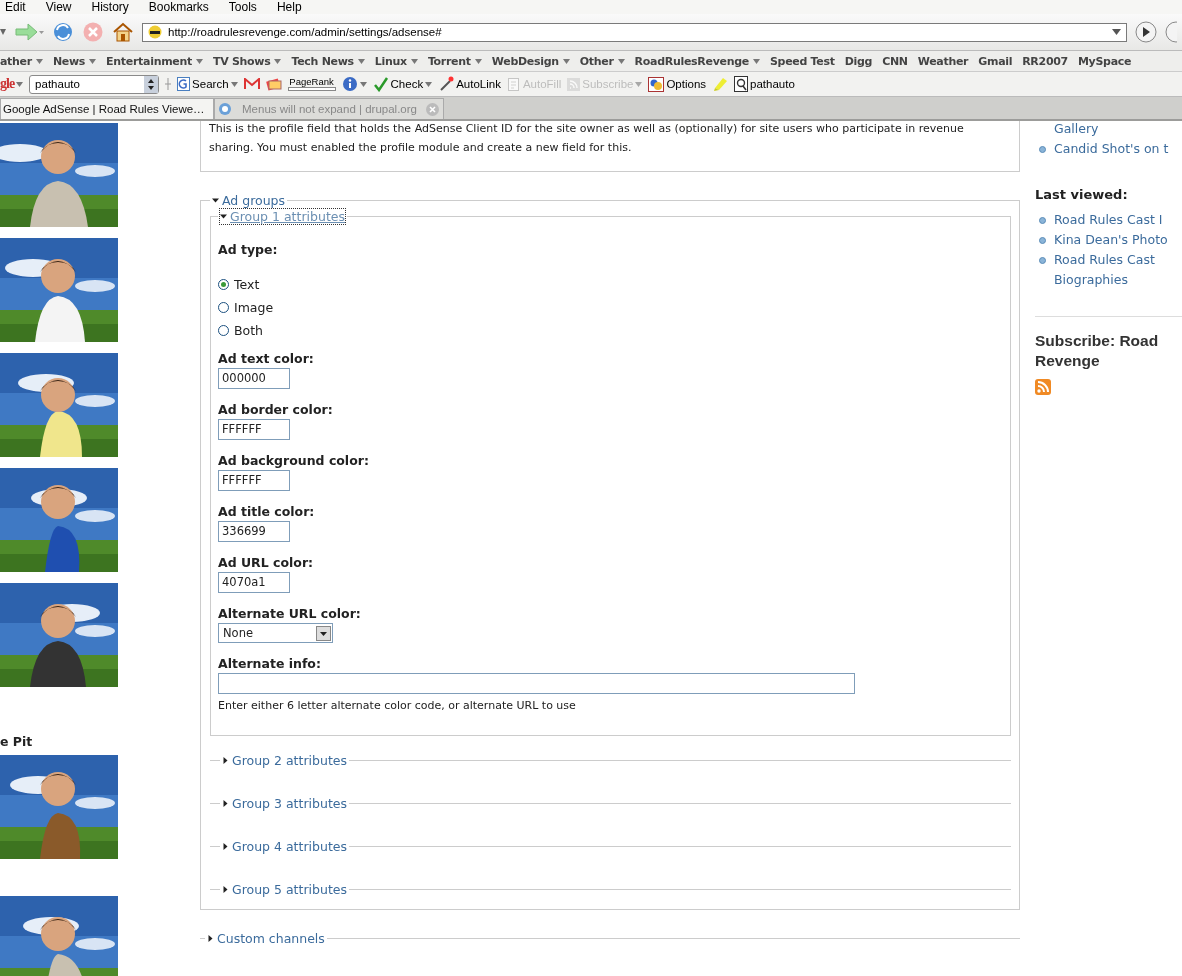  What do you see at coordinates (184, 84) in the screenshot?
I see `google-g-icon` at bounding box center [184, 84].